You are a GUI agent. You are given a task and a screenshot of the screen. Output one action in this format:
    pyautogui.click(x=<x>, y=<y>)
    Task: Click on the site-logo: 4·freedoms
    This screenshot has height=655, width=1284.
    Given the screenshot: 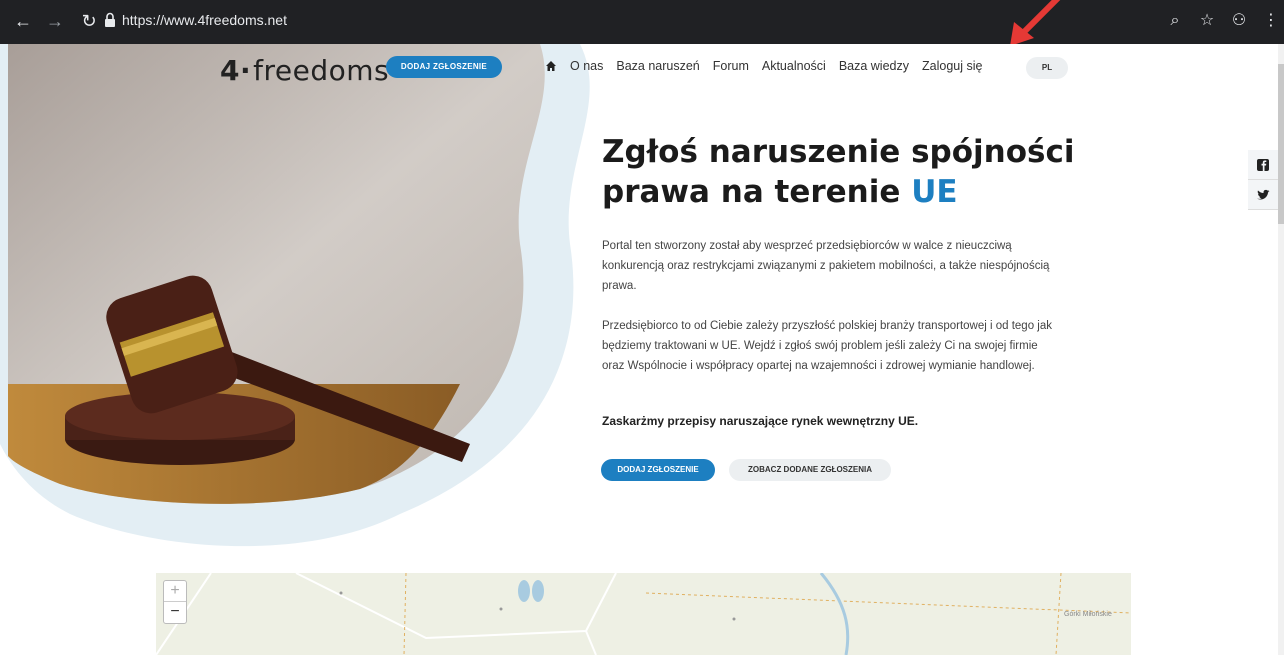 What is the action you would take?
    pyautogui.click(x=304, y=70)
    